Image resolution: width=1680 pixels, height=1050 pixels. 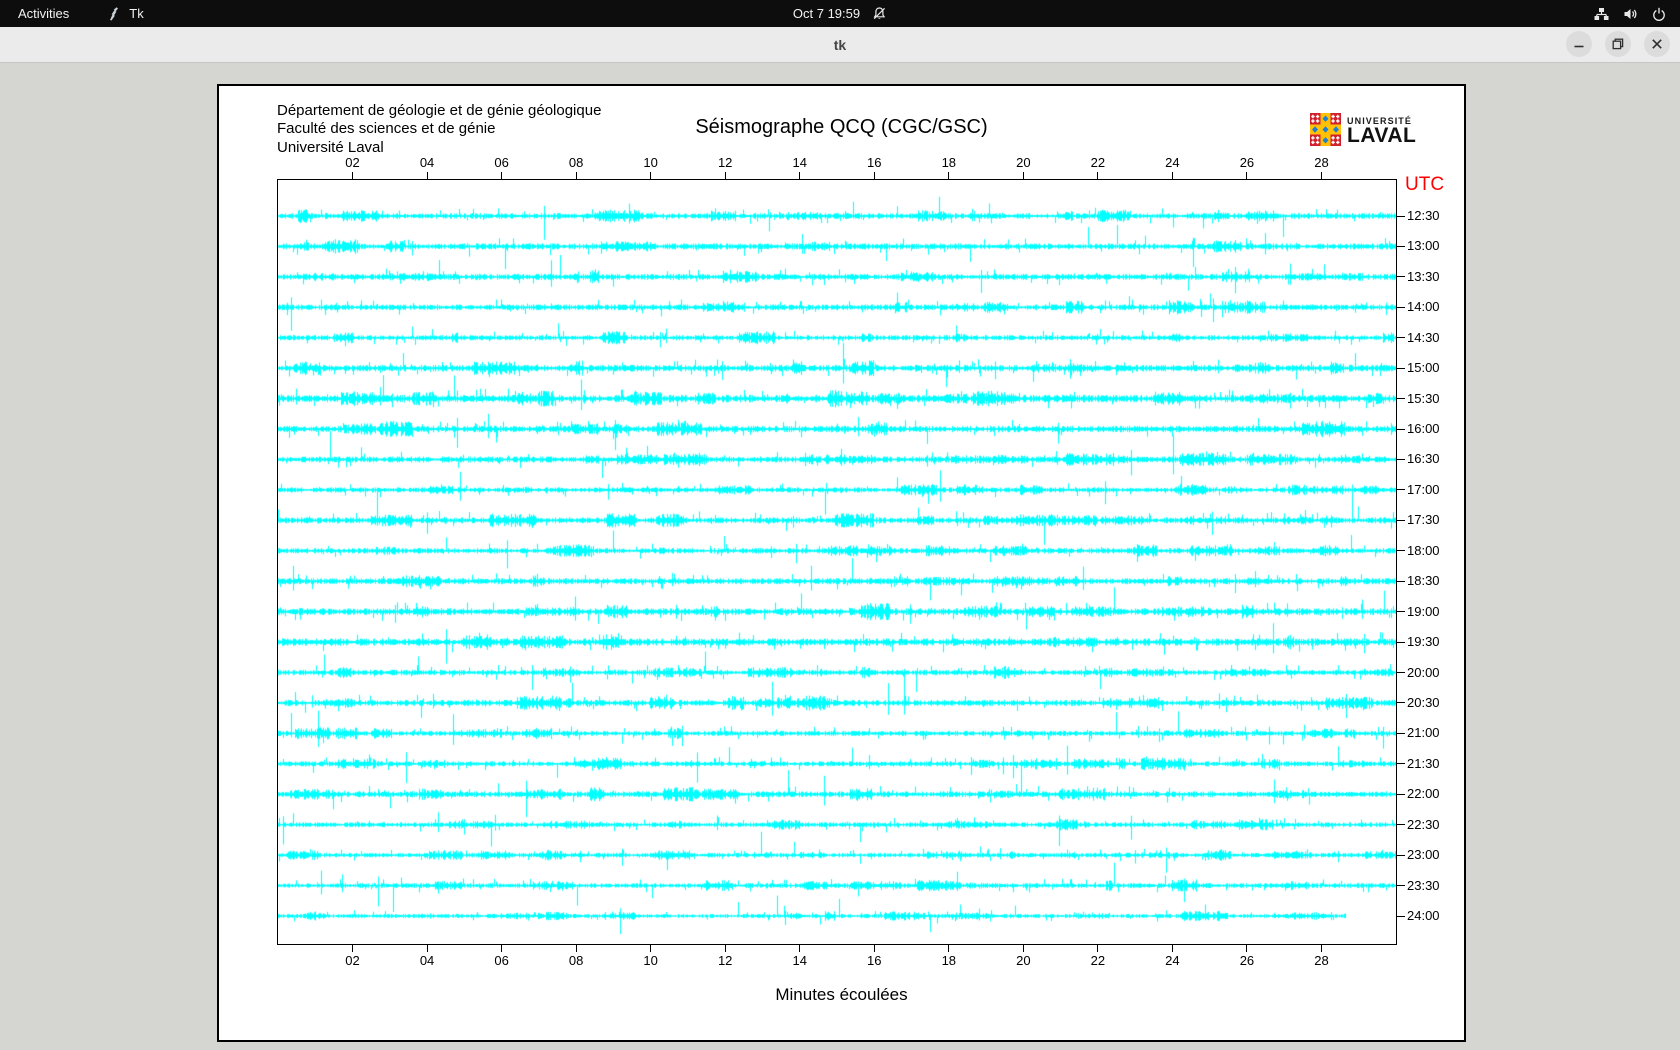 What do you see at coordinates (1423, 824) in the screenshot?
I see `utc-row-label: 22:30` at bounding box center [1423, 824].